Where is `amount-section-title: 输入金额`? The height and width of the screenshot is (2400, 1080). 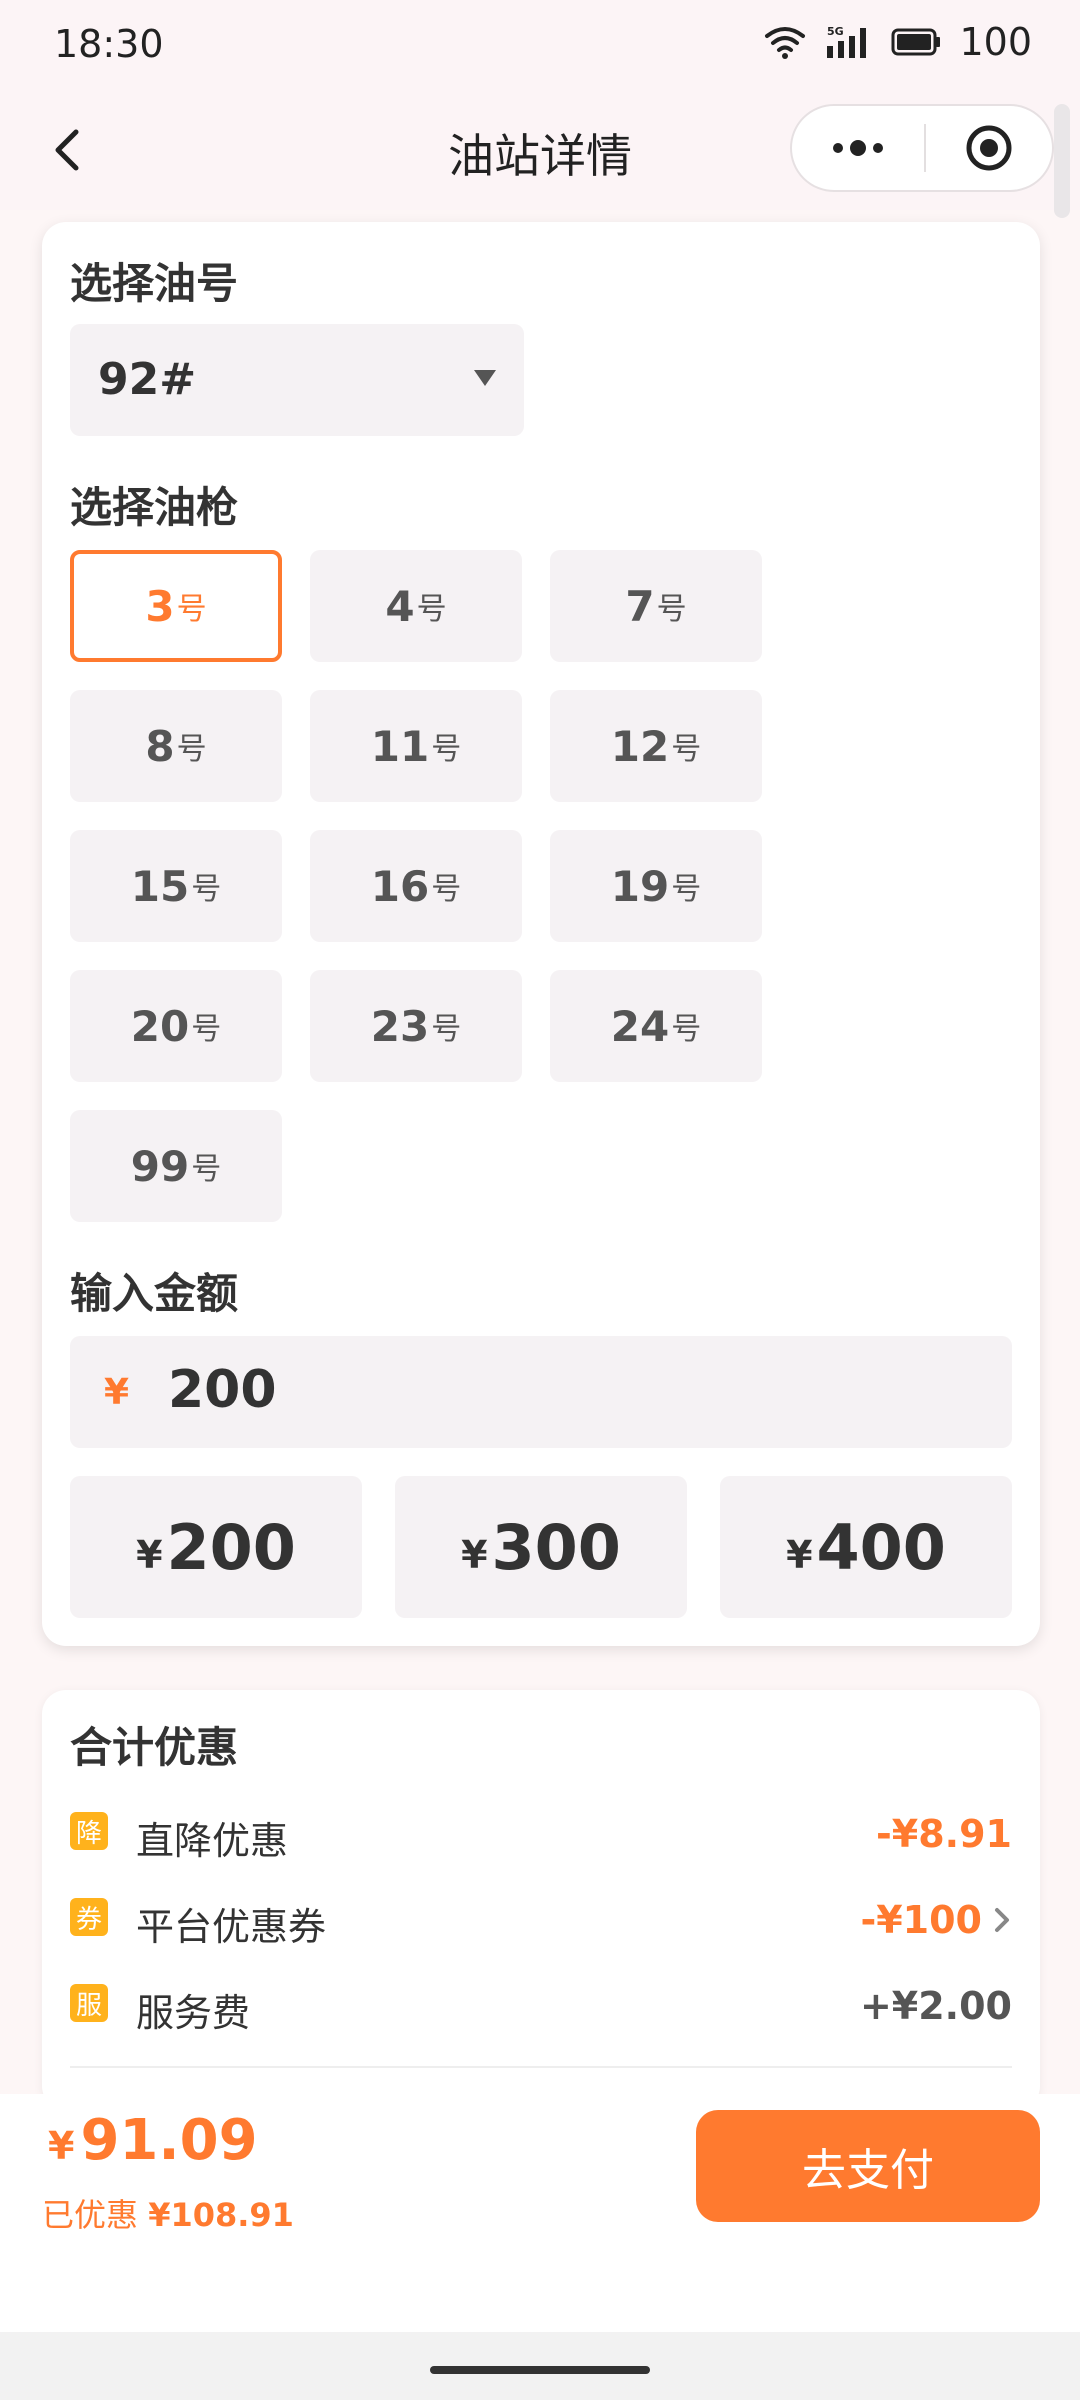 amount-section-title: 输入金额 is located at coordinates (154, 1293).